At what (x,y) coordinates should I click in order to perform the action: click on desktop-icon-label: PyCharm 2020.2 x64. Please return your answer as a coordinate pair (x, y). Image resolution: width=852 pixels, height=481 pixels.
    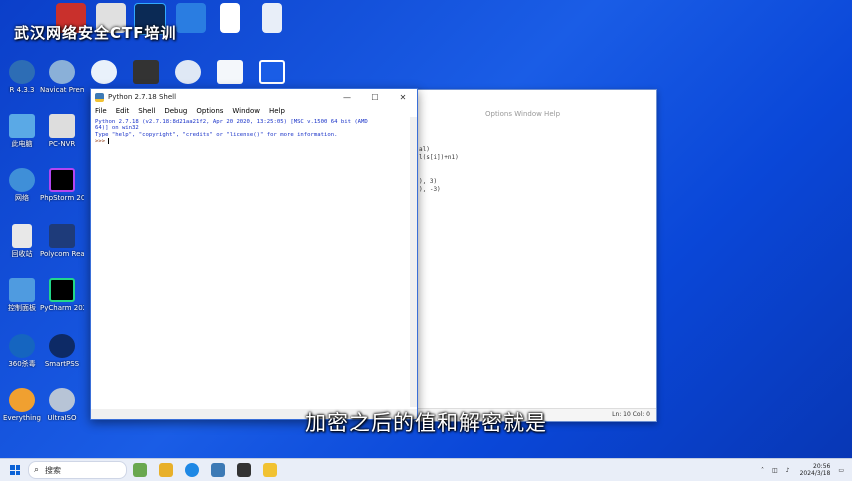
    Looking at the image, I should click on (62, 308).